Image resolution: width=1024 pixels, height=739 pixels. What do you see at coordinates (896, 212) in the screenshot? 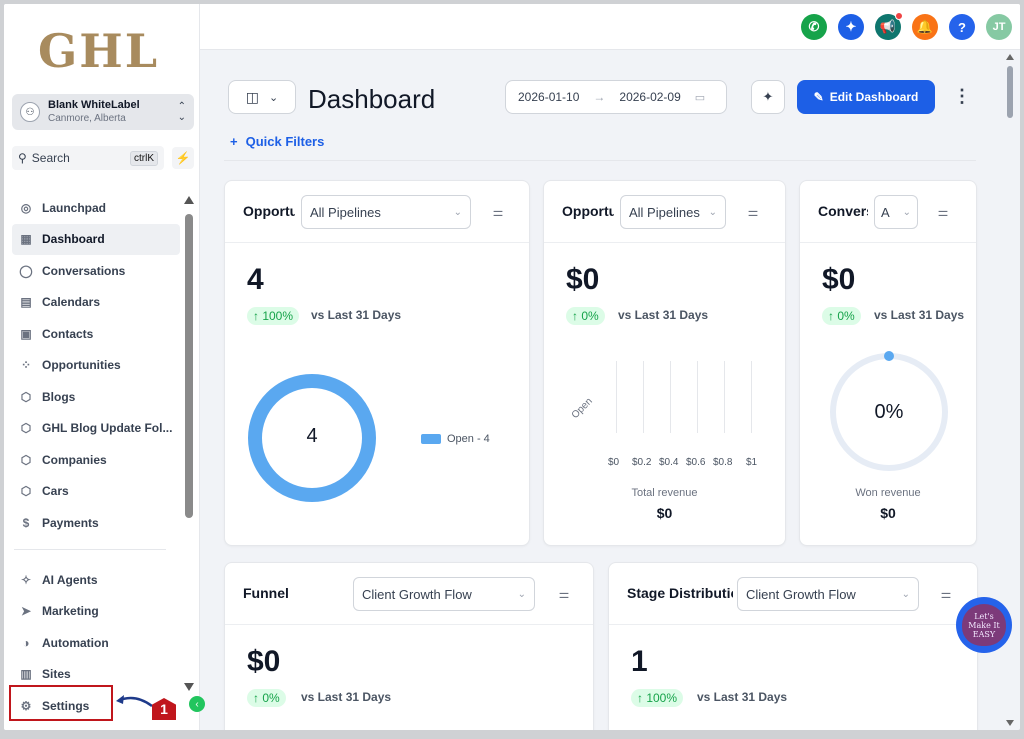
I see `pipeline-select: A ⌄` at bounding box center [896, 212].